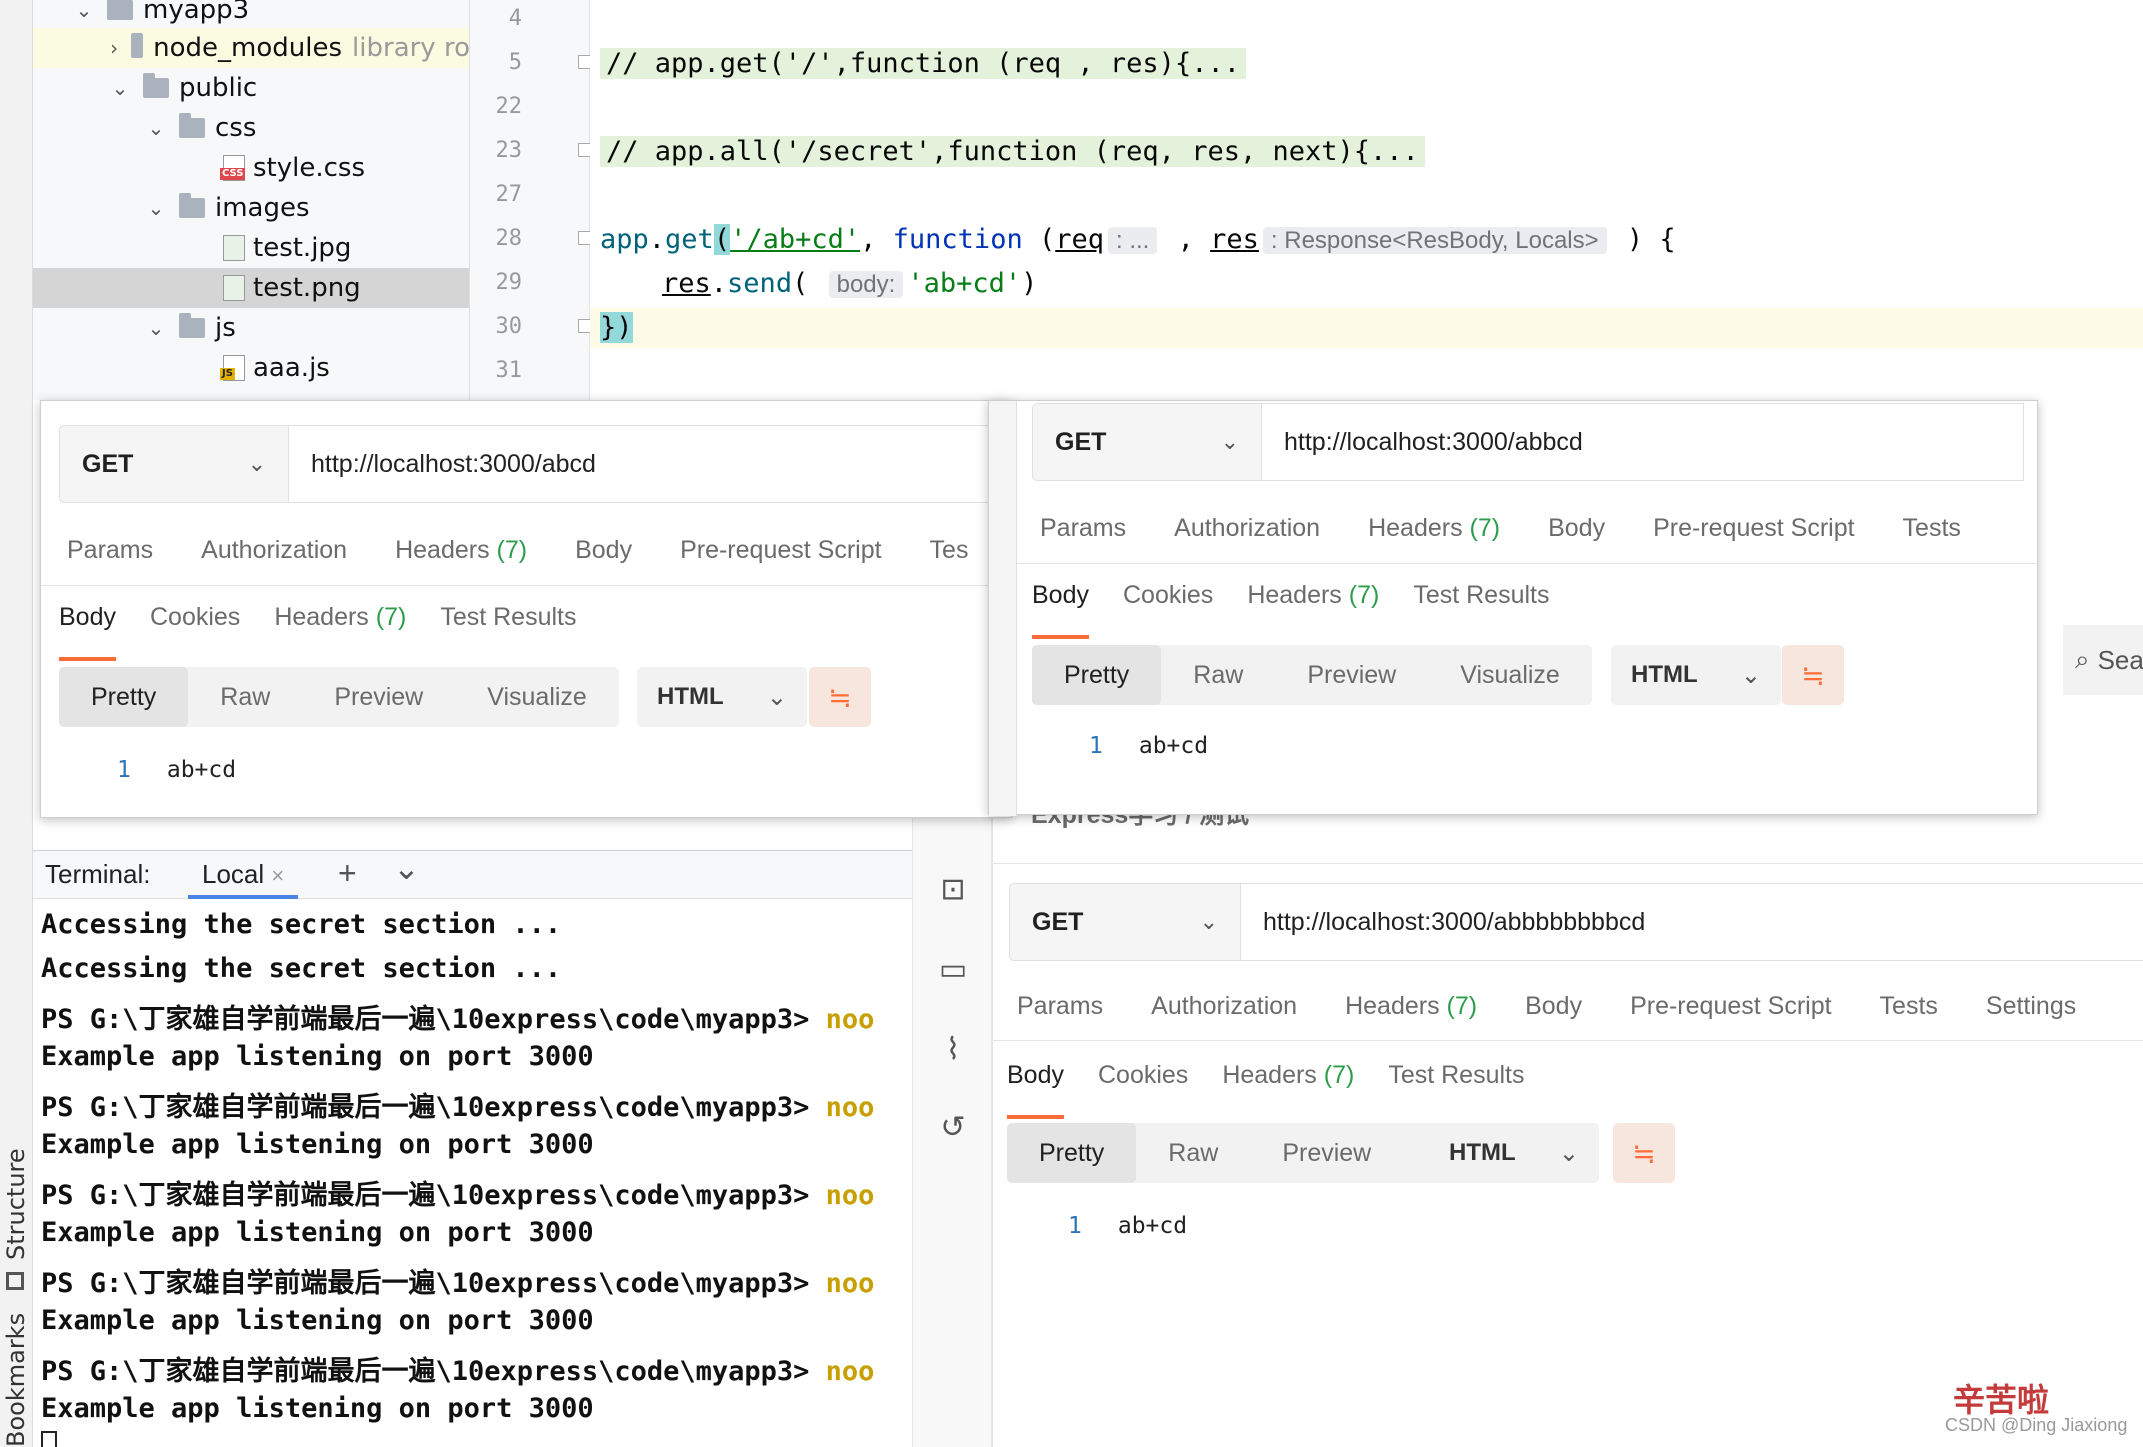 The height and width of the screenshot is (1447, 2143). What do you see at coordinates (411, 48) in the screenshot?
I see `library-root-note: library ro` at bounding box center [411, 48].